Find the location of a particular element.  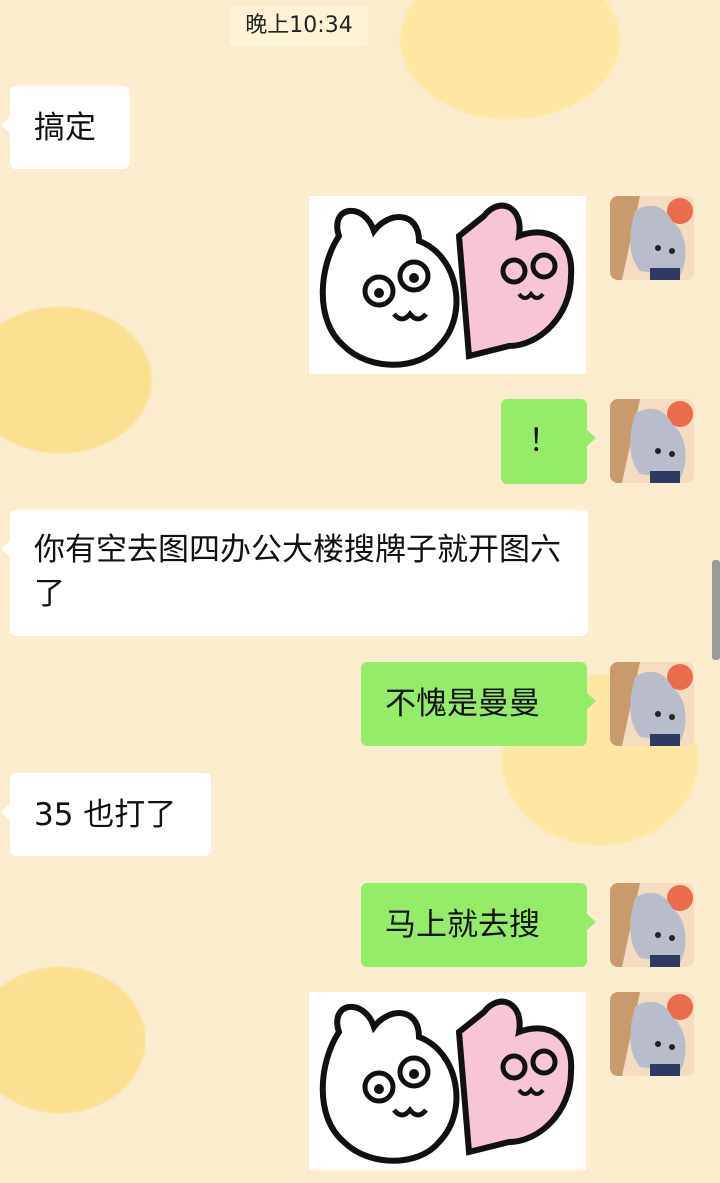

message-text: 35 也打了 is located at coordinates (105, 815).